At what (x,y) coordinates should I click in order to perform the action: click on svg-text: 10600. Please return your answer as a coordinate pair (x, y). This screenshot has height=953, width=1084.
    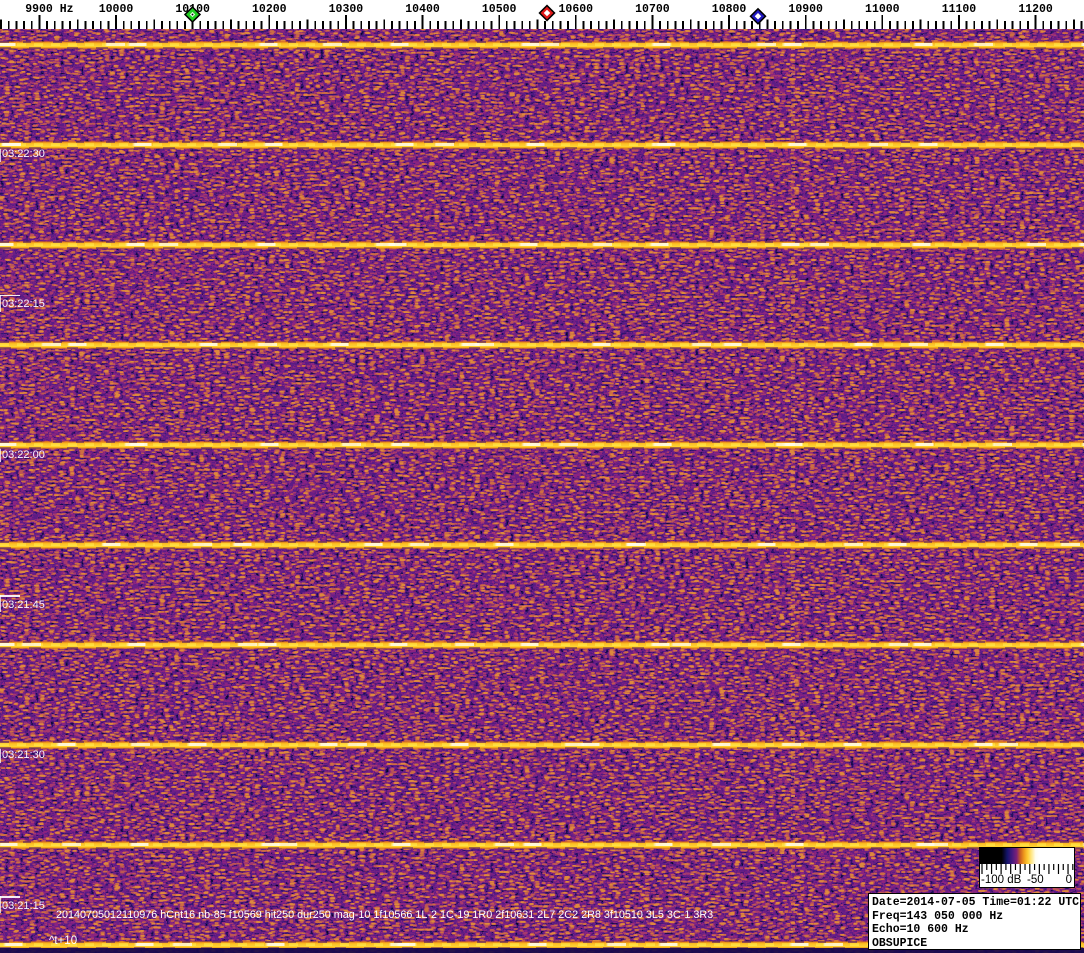
    Looking at the image, I should click on (576, 9).